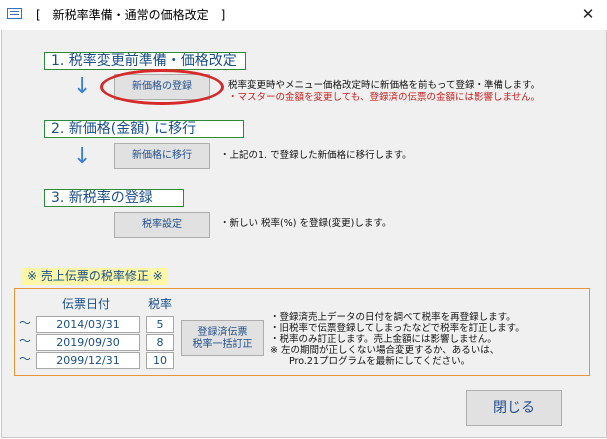 The width and height of the screenshot is (607, 439). What do you see at coordinates (160, 360) in the screenshot?
I see `rate-field-3: 10` at bounding box center [160, 360].